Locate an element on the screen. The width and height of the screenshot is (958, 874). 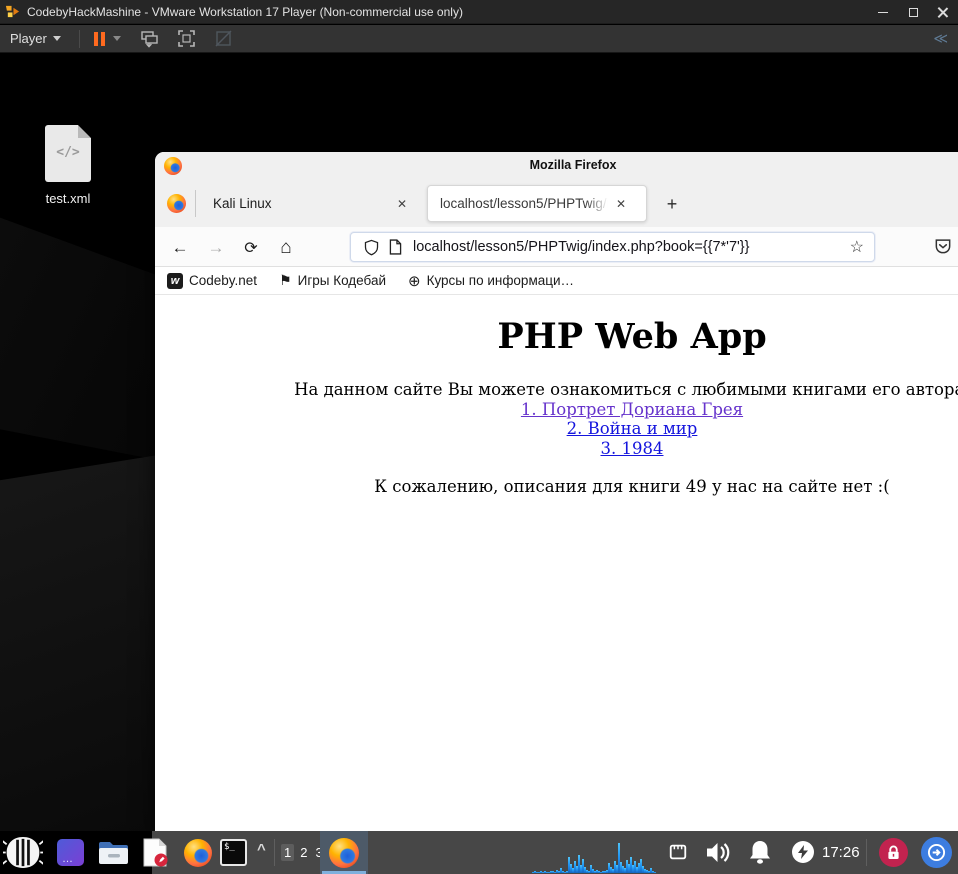
terminal-launcher-icon: $_ is located at coordinates (233, 852).